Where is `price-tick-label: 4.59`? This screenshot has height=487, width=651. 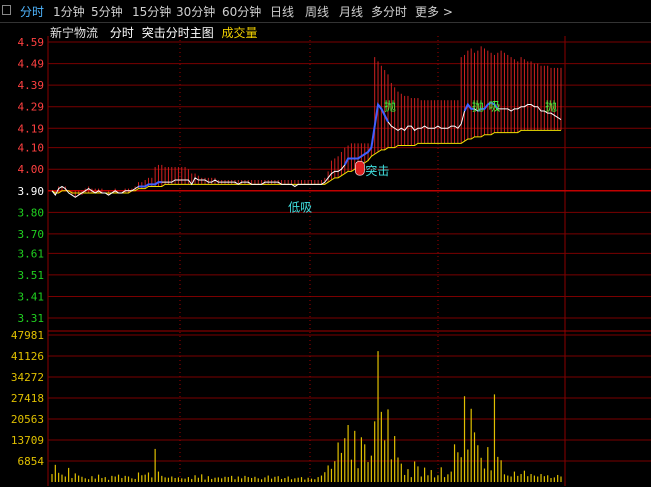 price-tick-label: 4.59 is located at coordinates (31, 42).